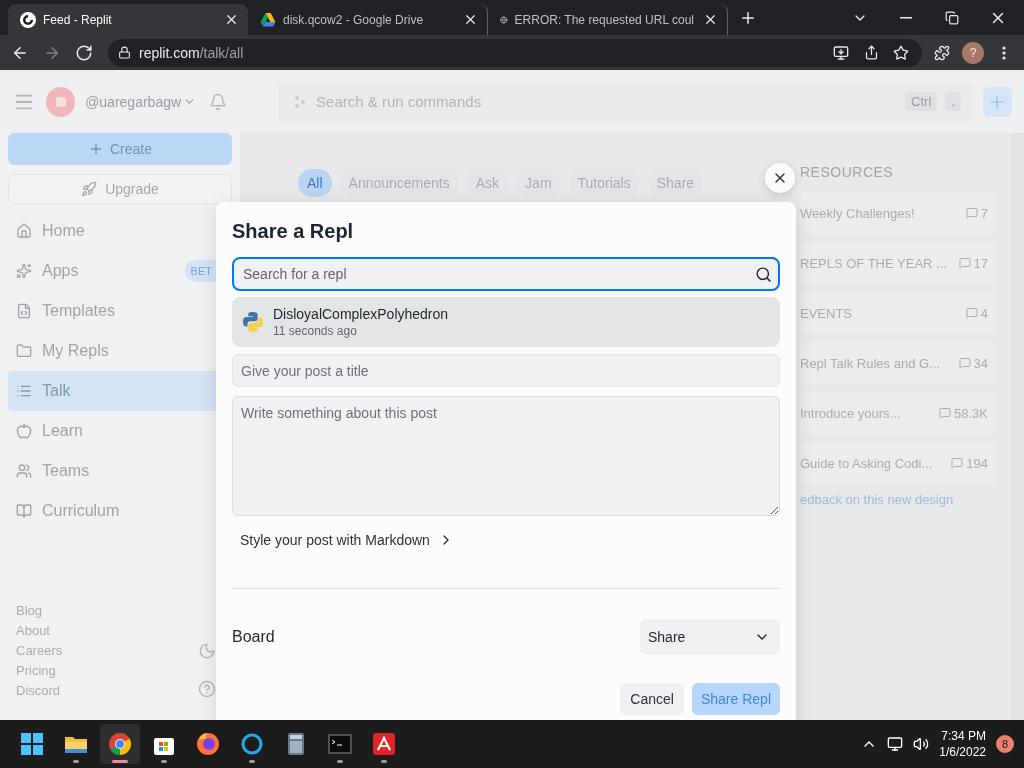  I want to click on footer-link: Blog, so click(39, 610).